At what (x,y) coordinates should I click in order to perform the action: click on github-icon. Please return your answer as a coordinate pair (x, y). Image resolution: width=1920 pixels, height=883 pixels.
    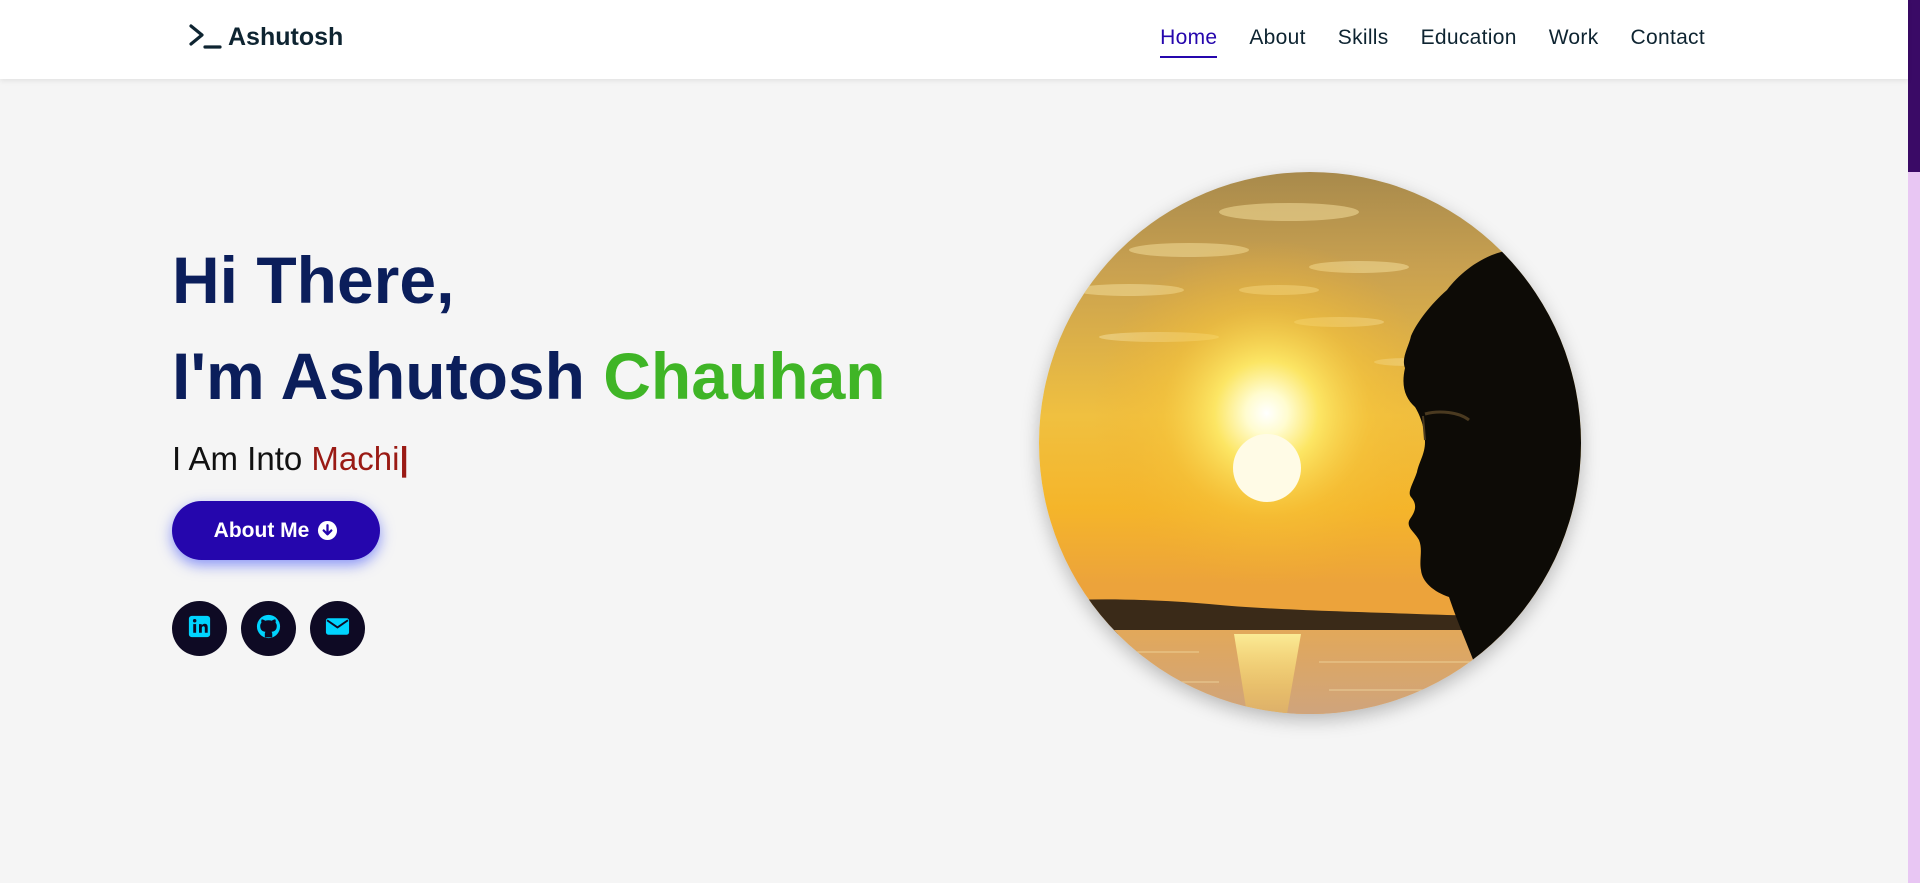
    Looking at the image, I should click on (268, 629).